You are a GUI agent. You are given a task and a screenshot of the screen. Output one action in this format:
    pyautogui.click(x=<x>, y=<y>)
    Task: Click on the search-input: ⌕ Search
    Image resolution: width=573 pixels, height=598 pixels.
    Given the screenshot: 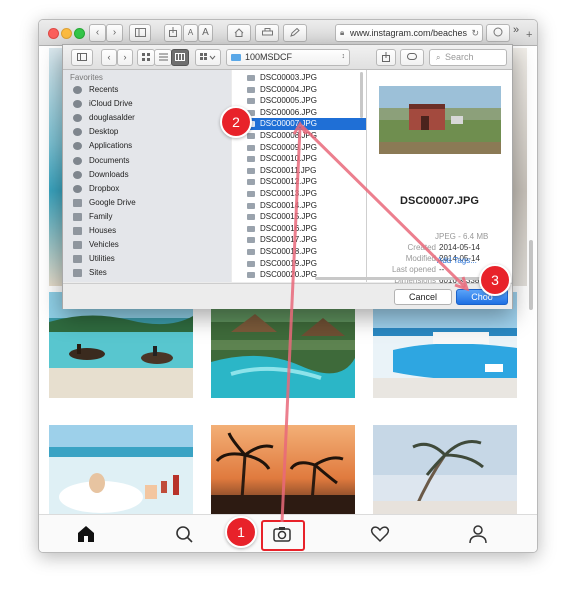 What is the action you would take?
    pyautogui.click(x=468, y=57)
    